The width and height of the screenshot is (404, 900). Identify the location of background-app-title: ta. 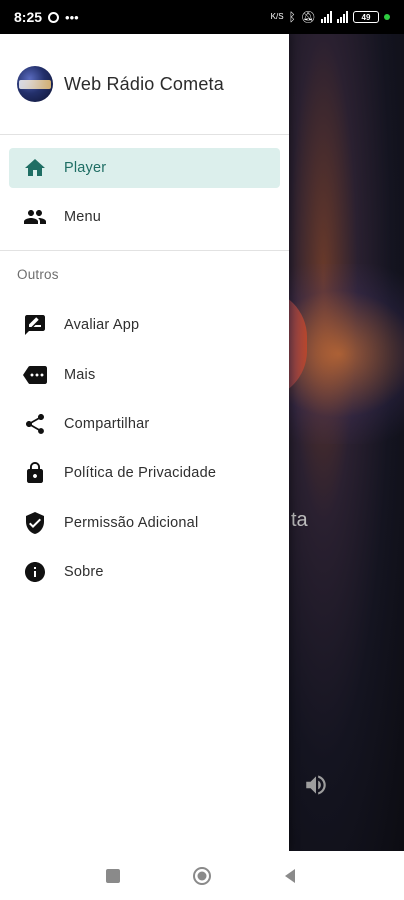
(299, 520).